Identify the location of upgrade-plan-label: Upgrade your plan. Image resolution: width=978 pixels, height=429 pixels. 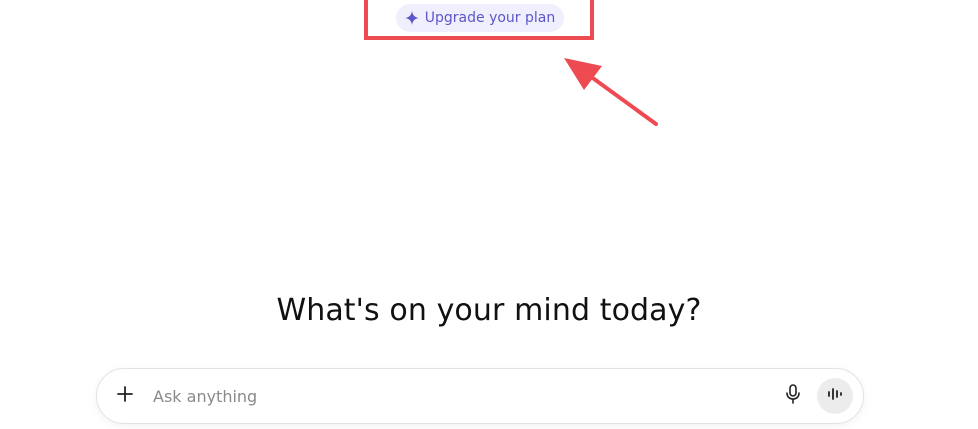
(490, 18).